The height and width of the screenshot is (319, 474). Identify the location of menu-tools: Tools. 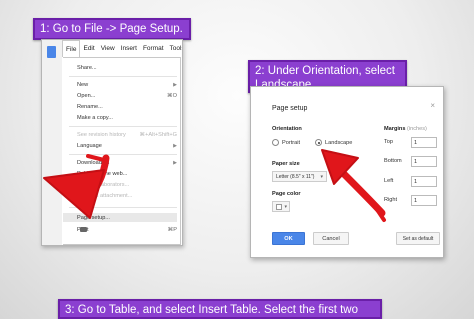
(174, 48).